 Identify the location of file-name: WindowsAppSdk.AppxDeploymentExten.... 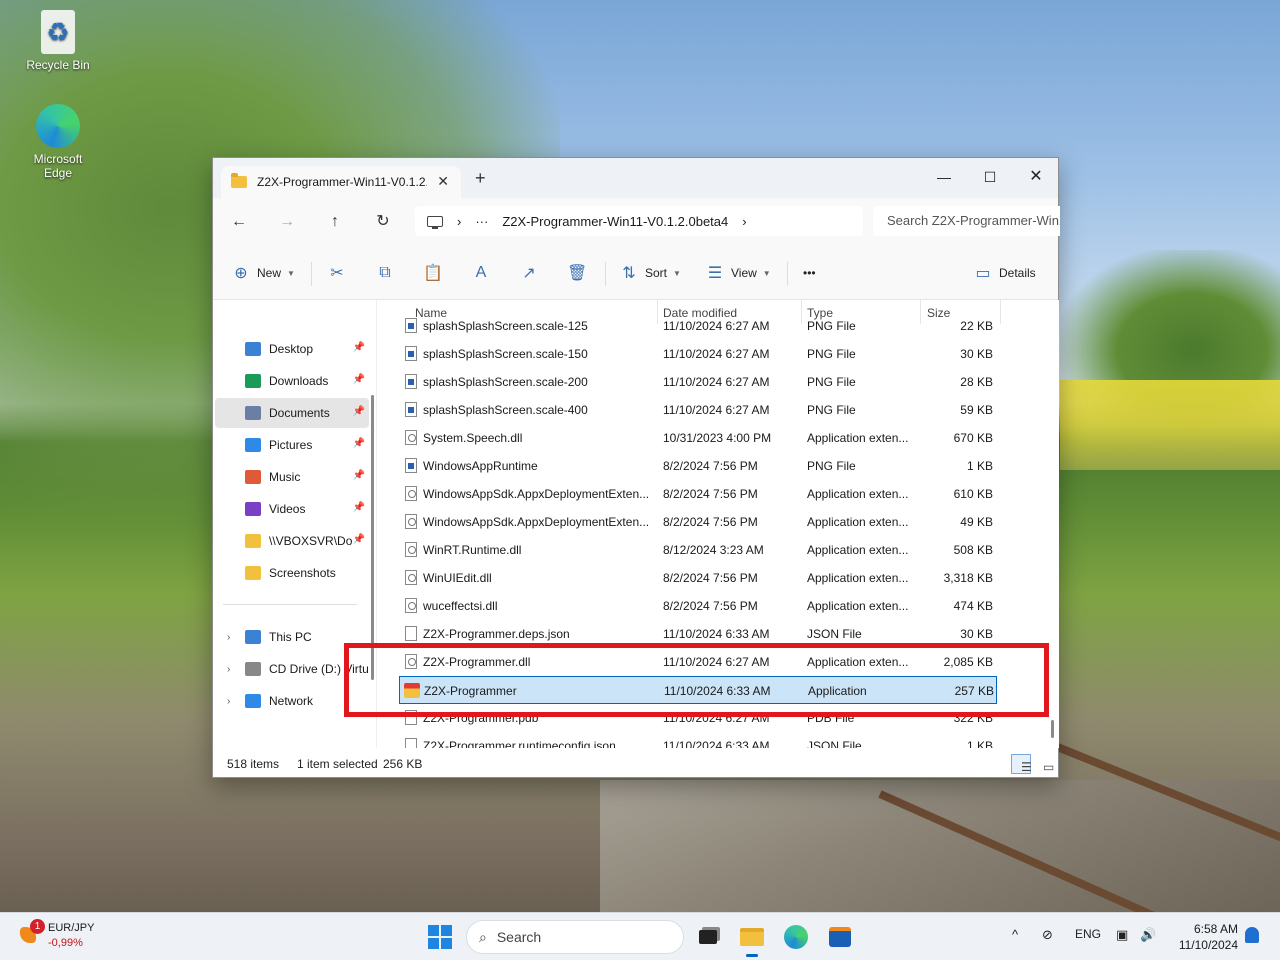
(536, 494).